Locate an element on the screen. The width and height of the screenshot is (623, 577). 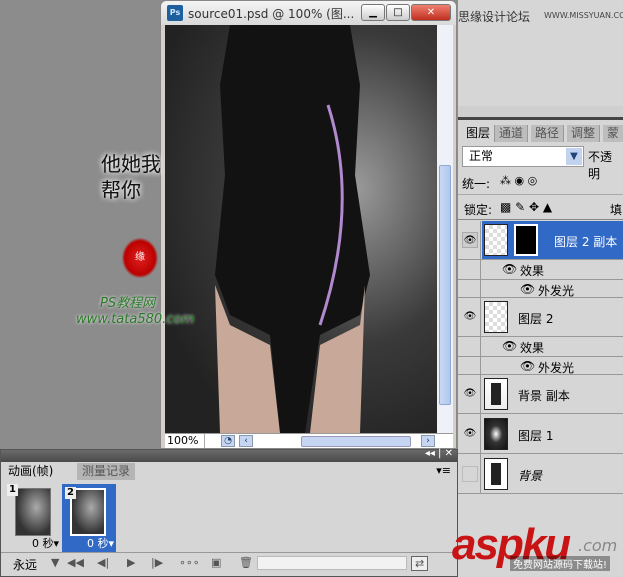
next-frame-button: |▶ is located at coordinates (157, 562).